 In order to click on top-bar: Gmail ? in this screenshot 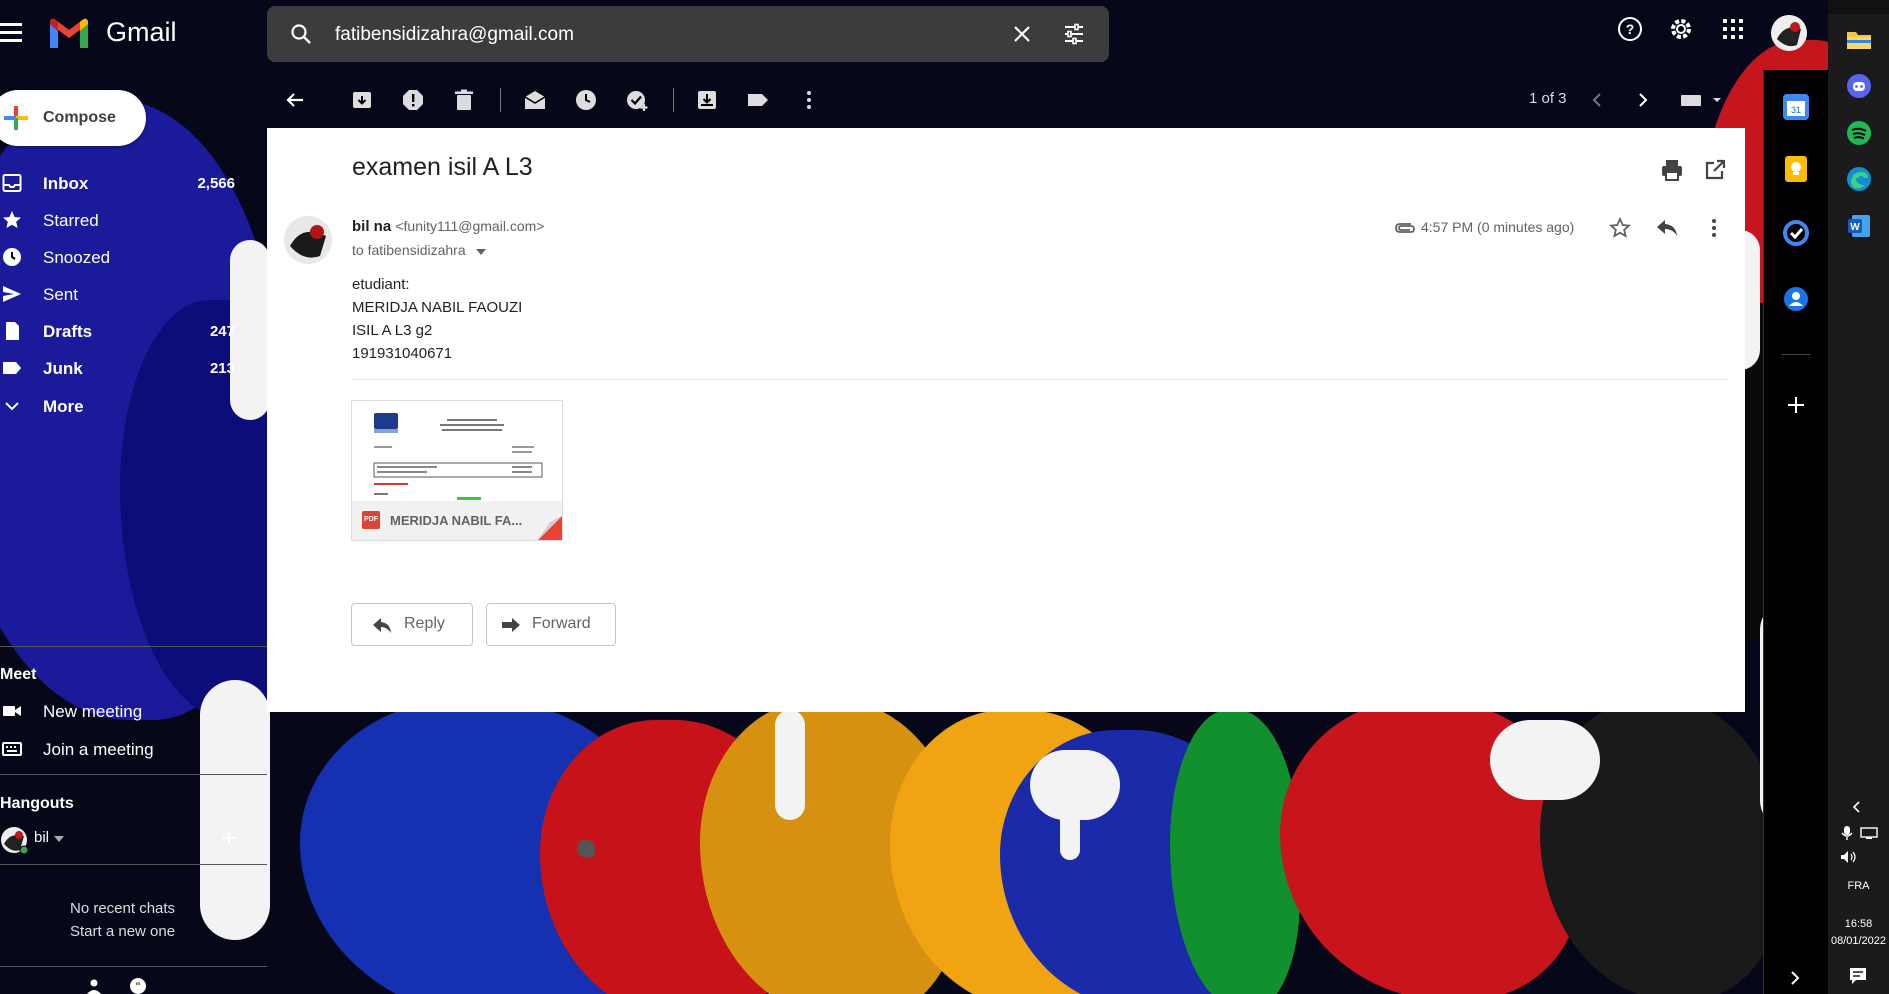, I will do `click(914, 35)`.